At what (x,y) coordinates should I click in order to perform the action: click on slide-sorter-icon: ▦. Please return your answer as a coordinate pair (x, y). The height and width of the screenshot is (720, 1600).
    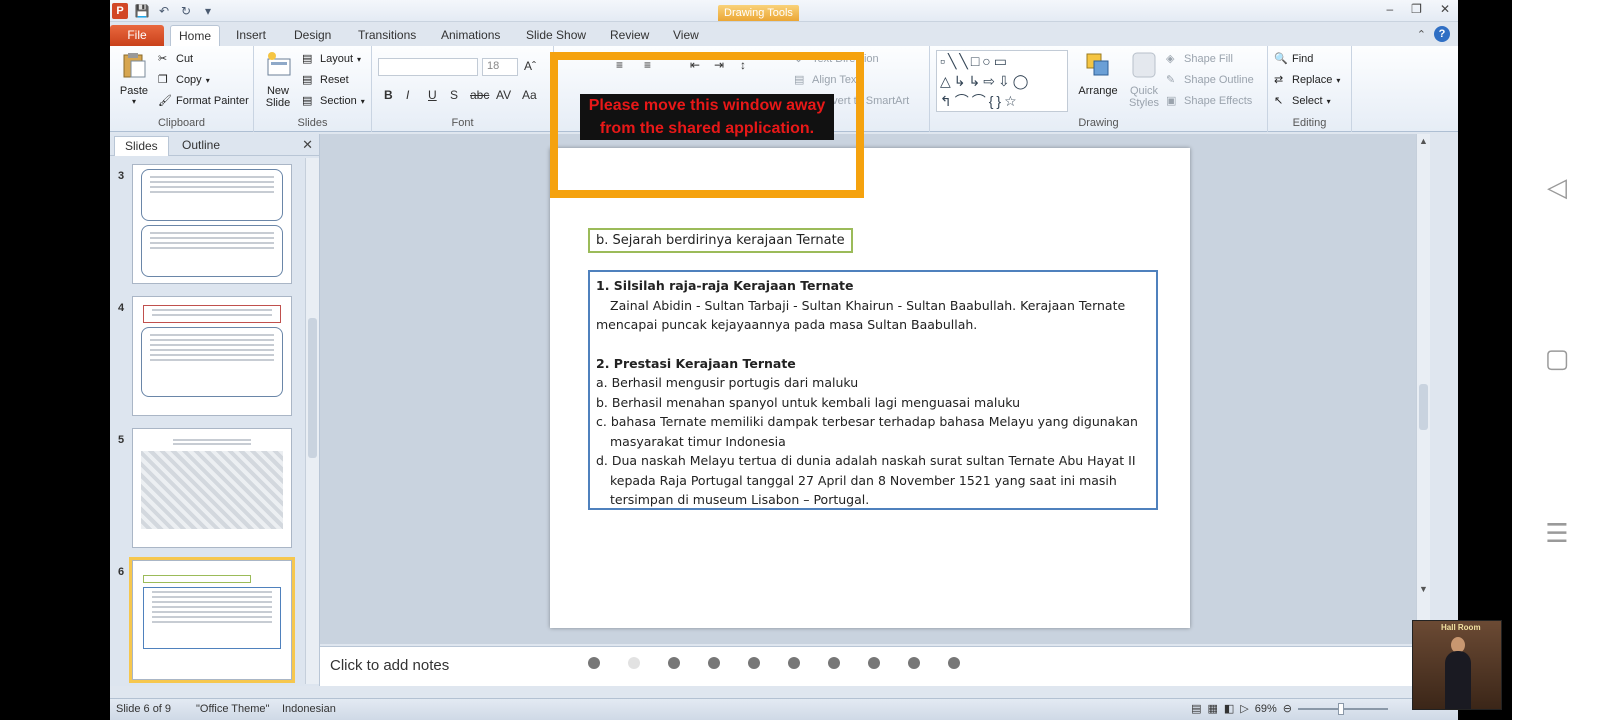
    Looking at the image, I should click on (1212, 708).